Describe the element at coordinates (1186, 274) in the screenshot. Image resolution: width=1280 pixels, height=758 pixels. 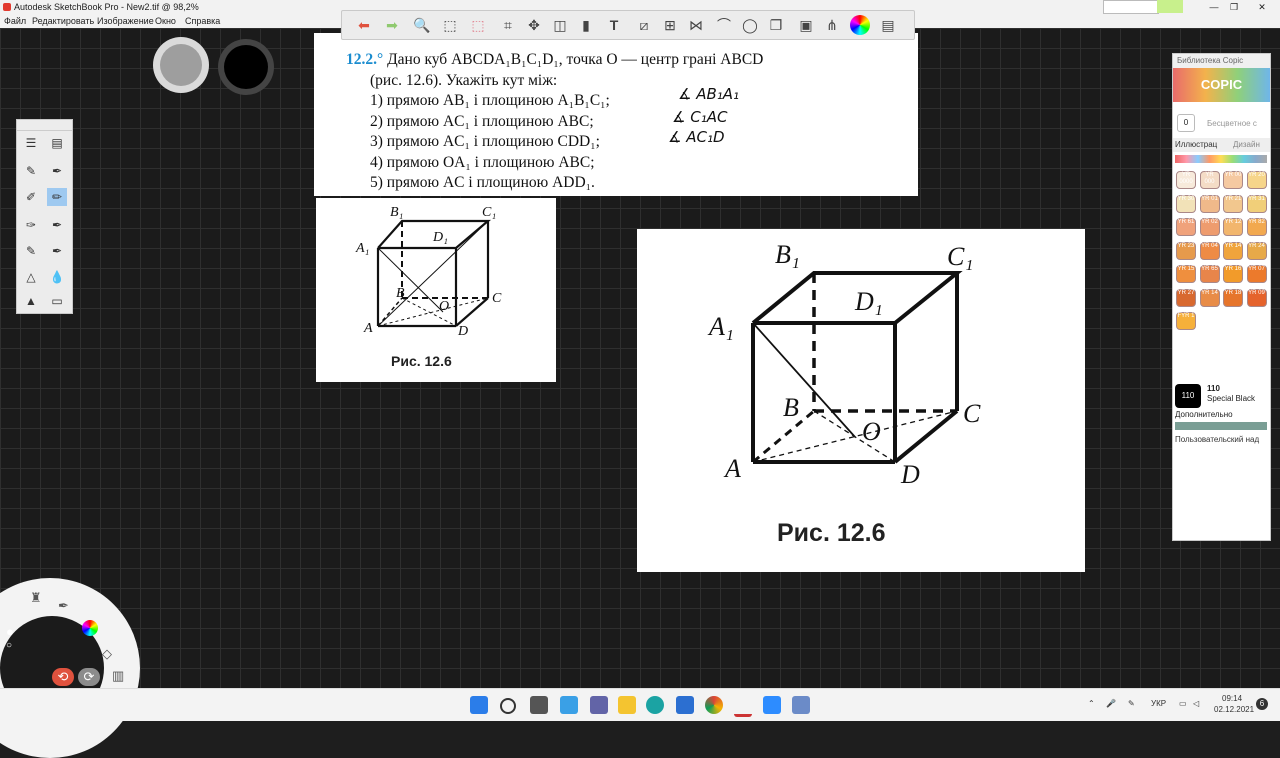
I see `copic-swatch: YR 15` at that location.